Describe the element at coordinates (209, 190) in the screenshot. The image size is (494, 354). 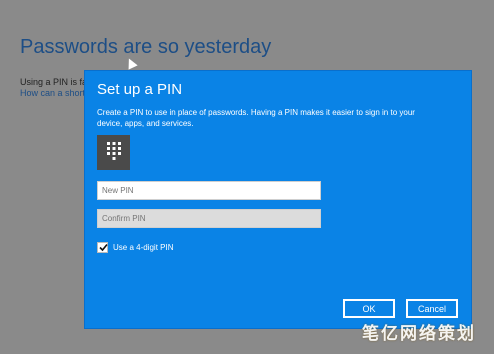
I see `new-pin-input` at that location.